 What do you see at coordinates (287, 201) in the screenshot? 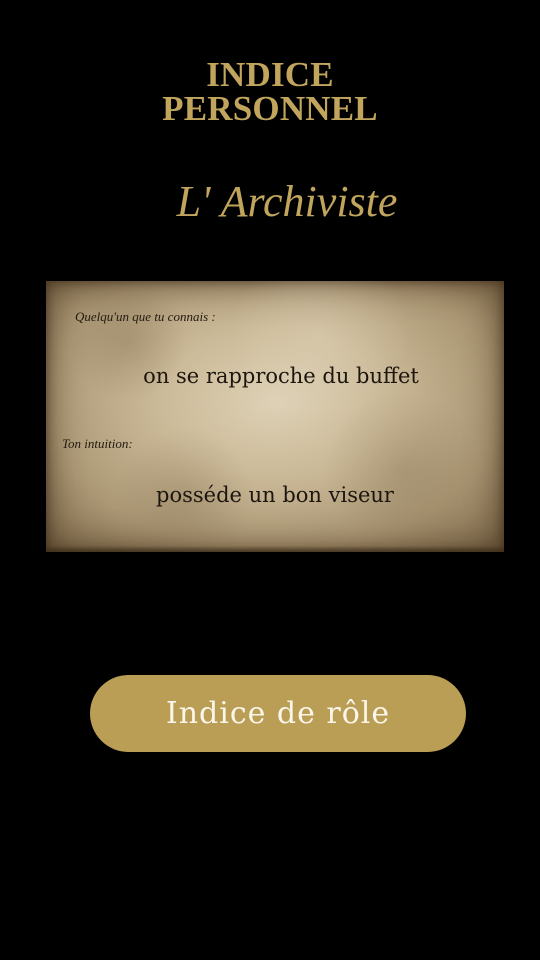
I see `character-name: L' Archiviste` at bounding box center [287, 201].